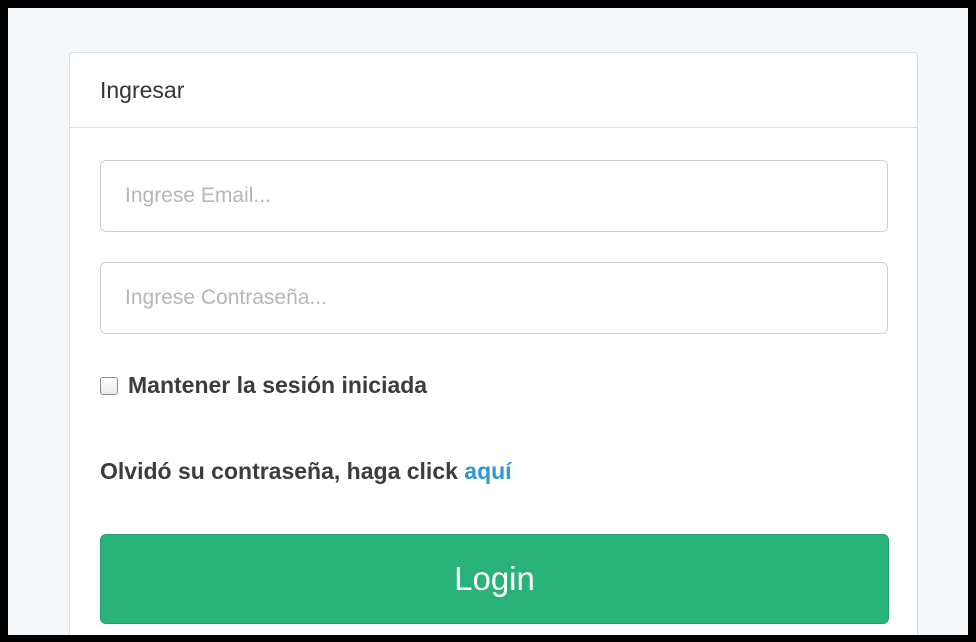 This screenshot has width=976, height=642. I want to click on remember-me: Mantener la sesión iniciada, so click(263, 385).